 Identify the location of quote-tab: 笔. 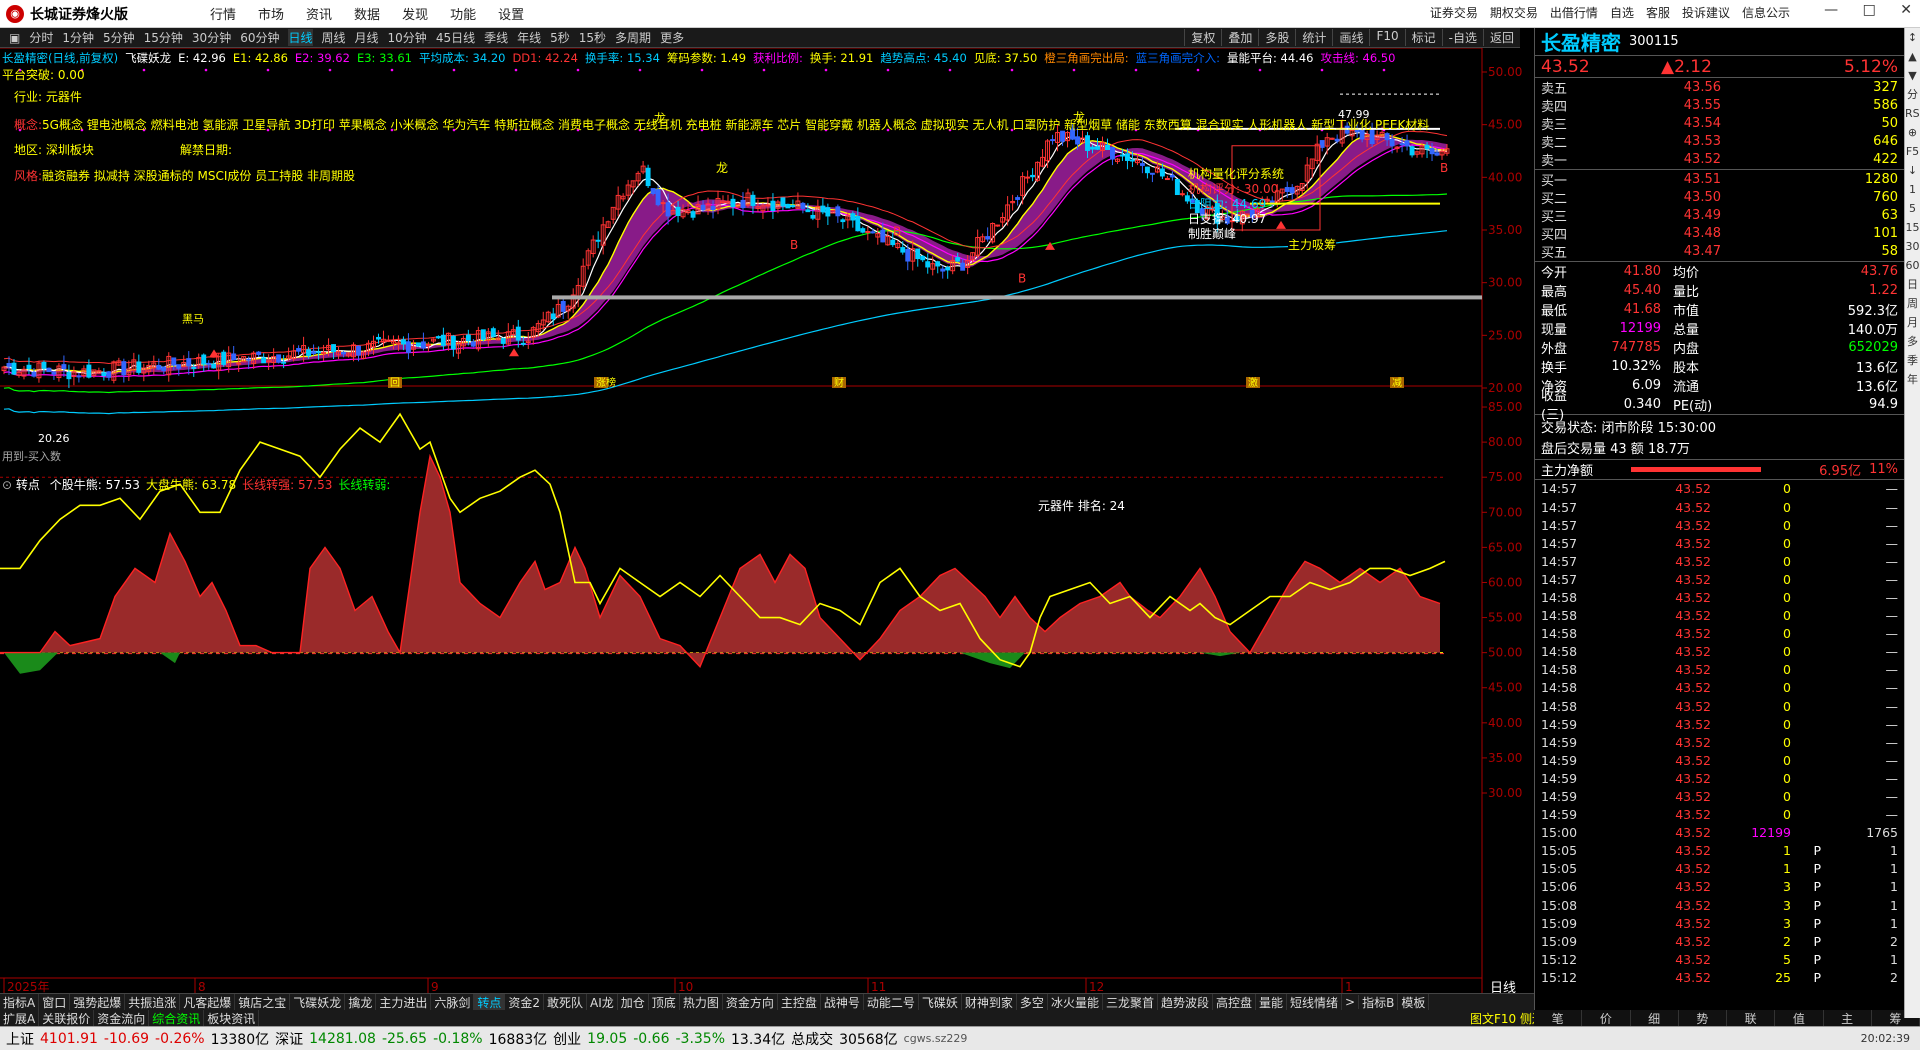
(1558, 1018).